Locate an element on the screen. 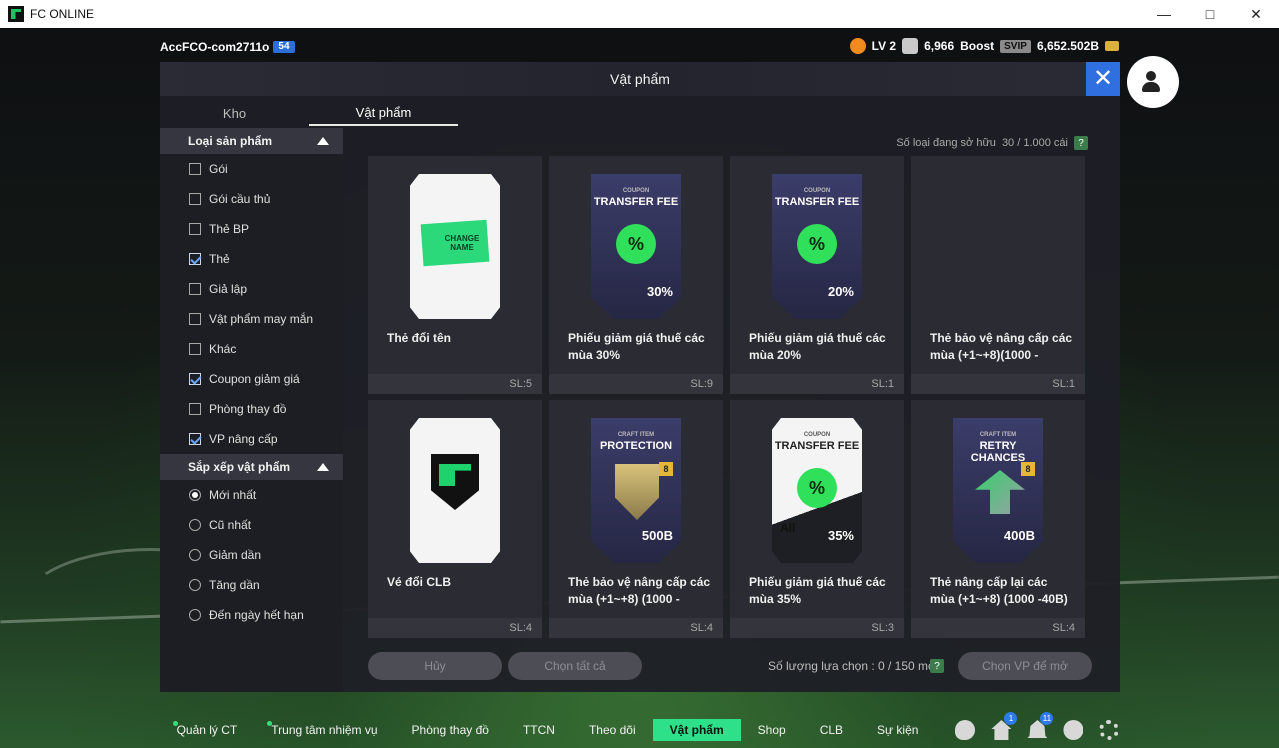  home-icon-wrapper: 1 is located at coordinates (1004, 726).